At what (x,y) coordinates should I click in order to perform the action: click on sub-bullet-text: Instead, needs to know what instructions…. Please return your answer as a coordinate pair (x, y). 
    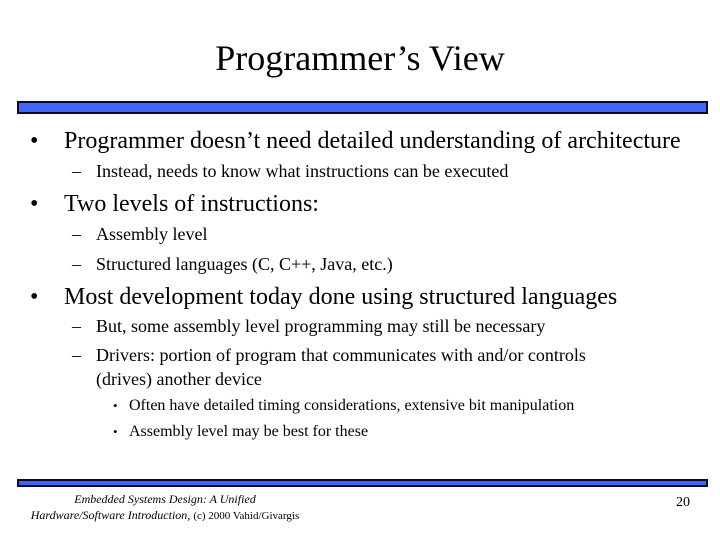
    Looking at the image, I should click on (302, 171).